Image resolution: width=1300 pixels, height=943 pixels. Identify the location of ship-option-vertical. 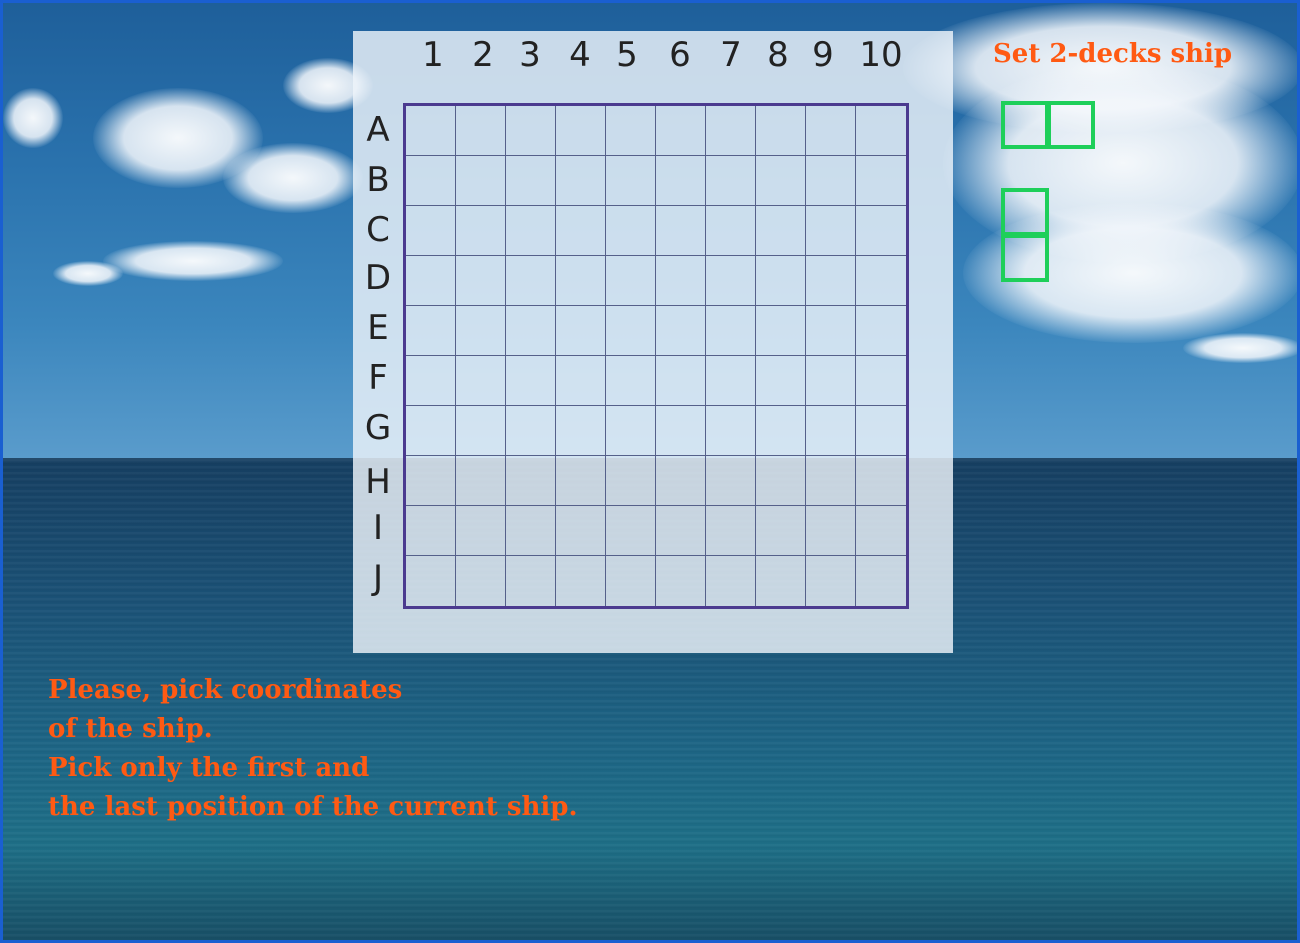
(1025, 235).